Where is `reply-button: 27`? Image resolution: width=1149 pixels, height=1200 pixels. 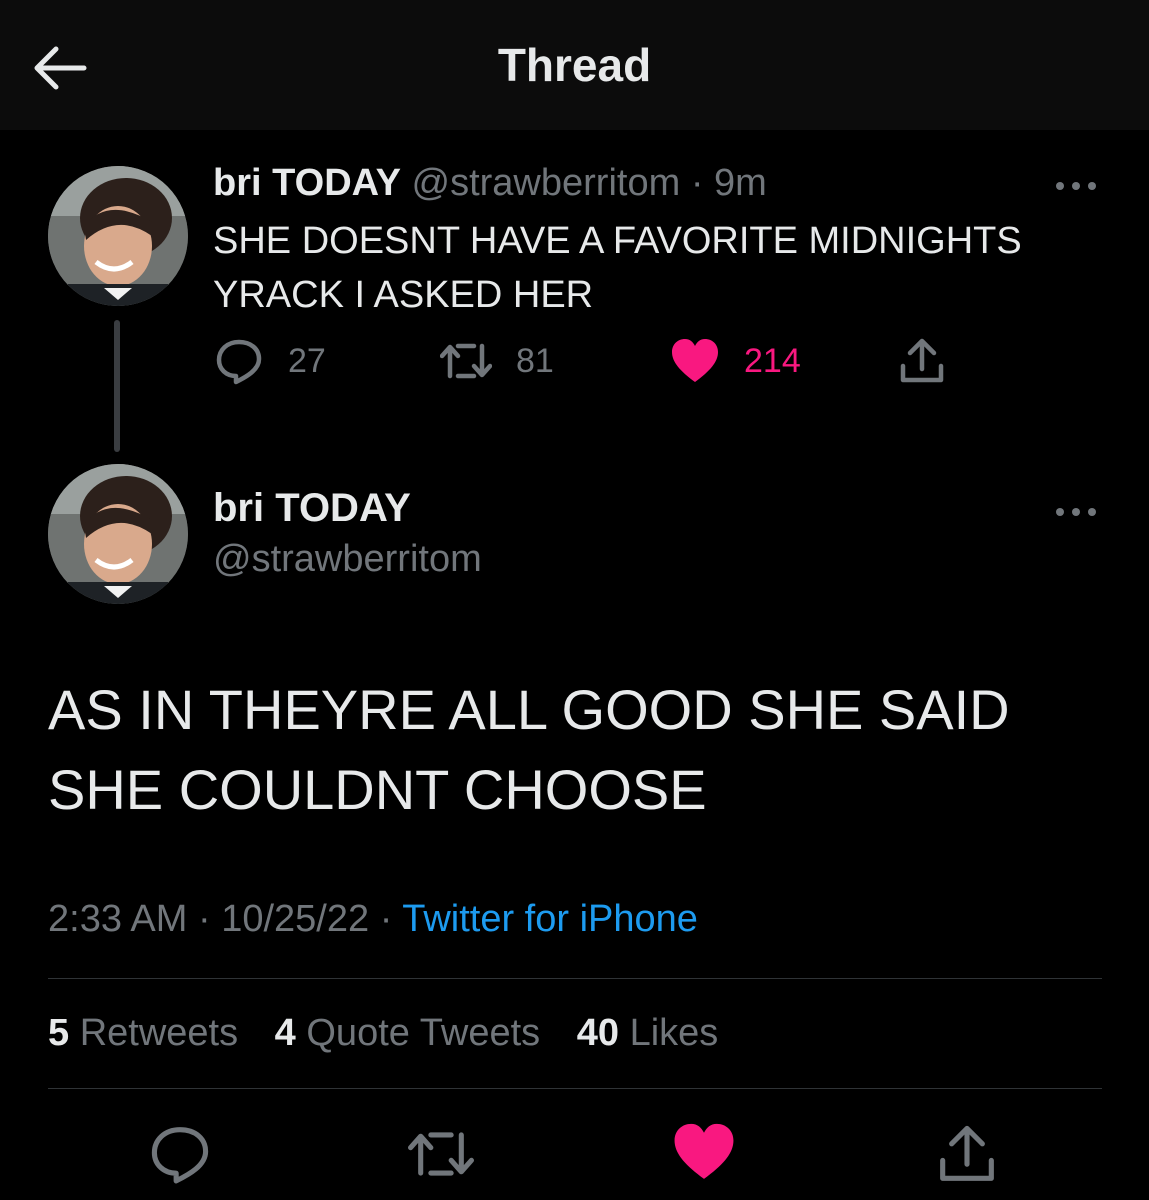
reply-button: 27 is located at coordinates (270, 361).